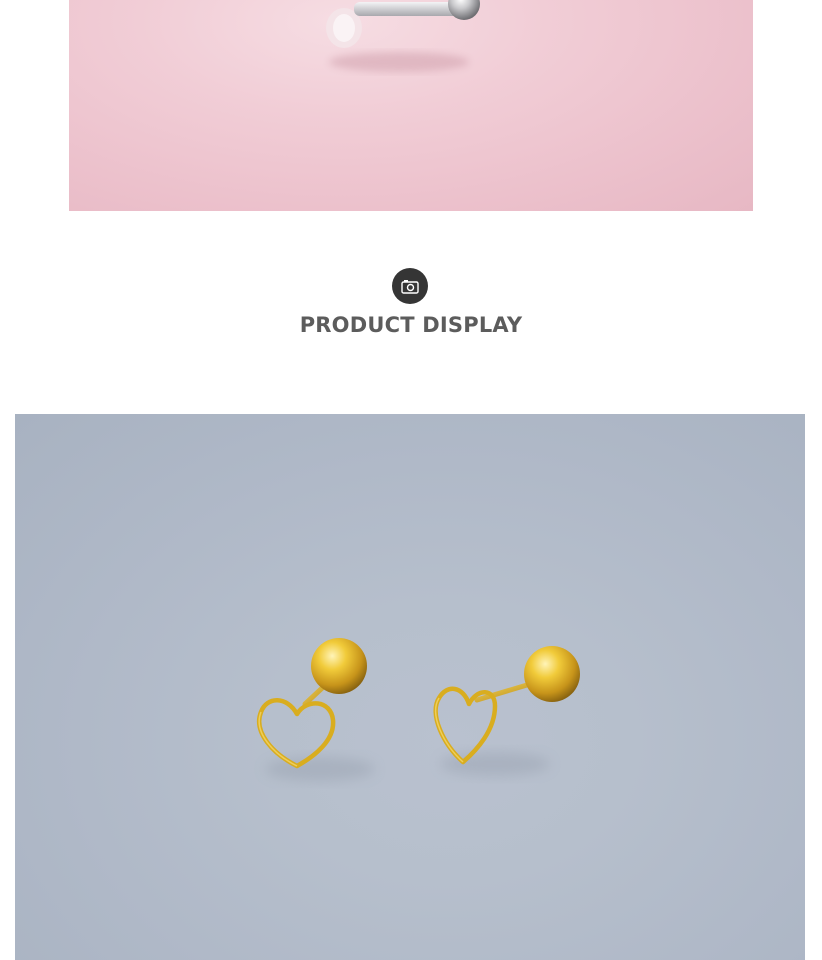  I want to click on right-earring, so click(506, 705).